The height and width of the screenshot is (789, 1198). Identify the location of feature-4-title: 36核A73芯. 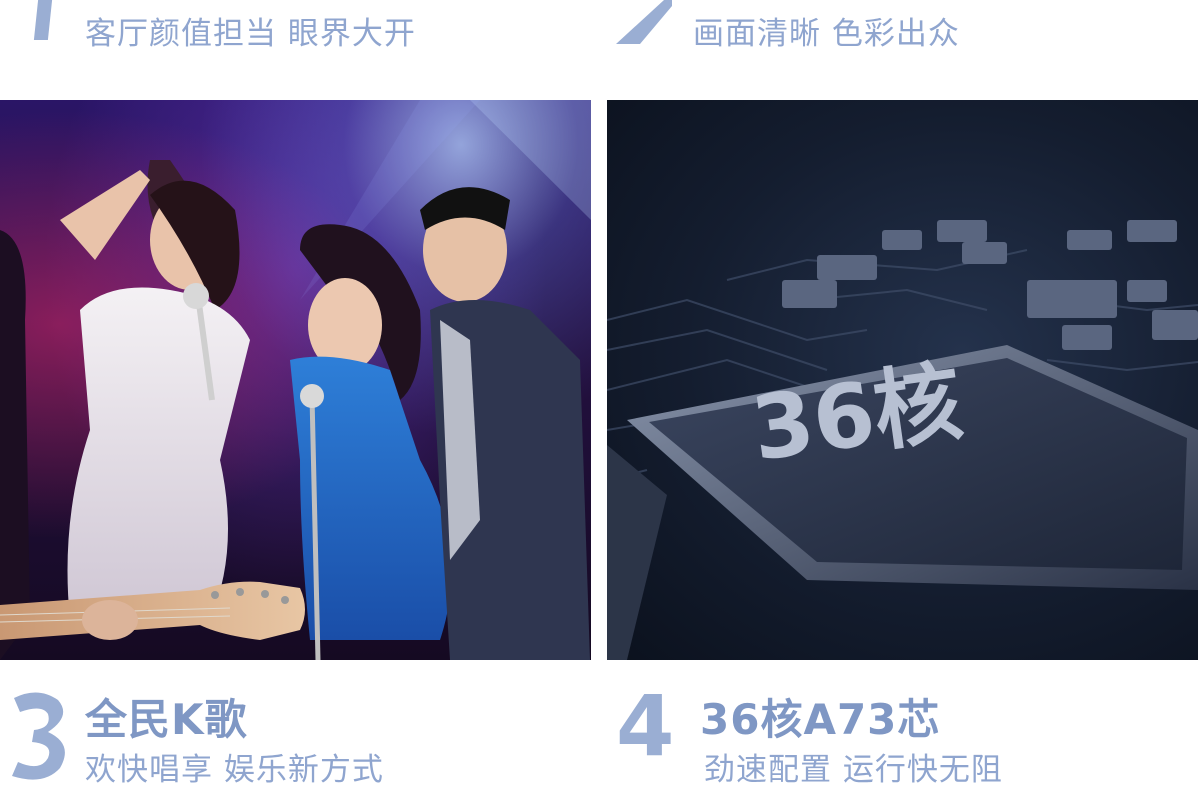
(820, 719).